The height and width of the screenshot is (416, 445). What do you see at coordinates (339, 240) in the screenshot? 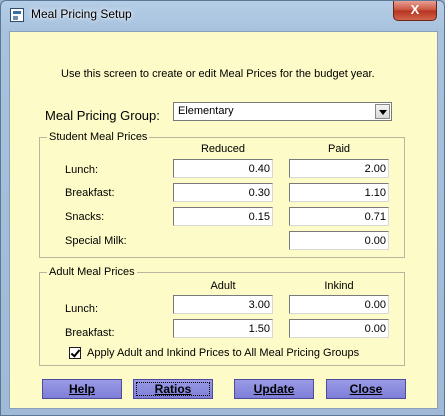
I see `student-special-milk-paid-field: 0.00` at bounding box center [339, 240].